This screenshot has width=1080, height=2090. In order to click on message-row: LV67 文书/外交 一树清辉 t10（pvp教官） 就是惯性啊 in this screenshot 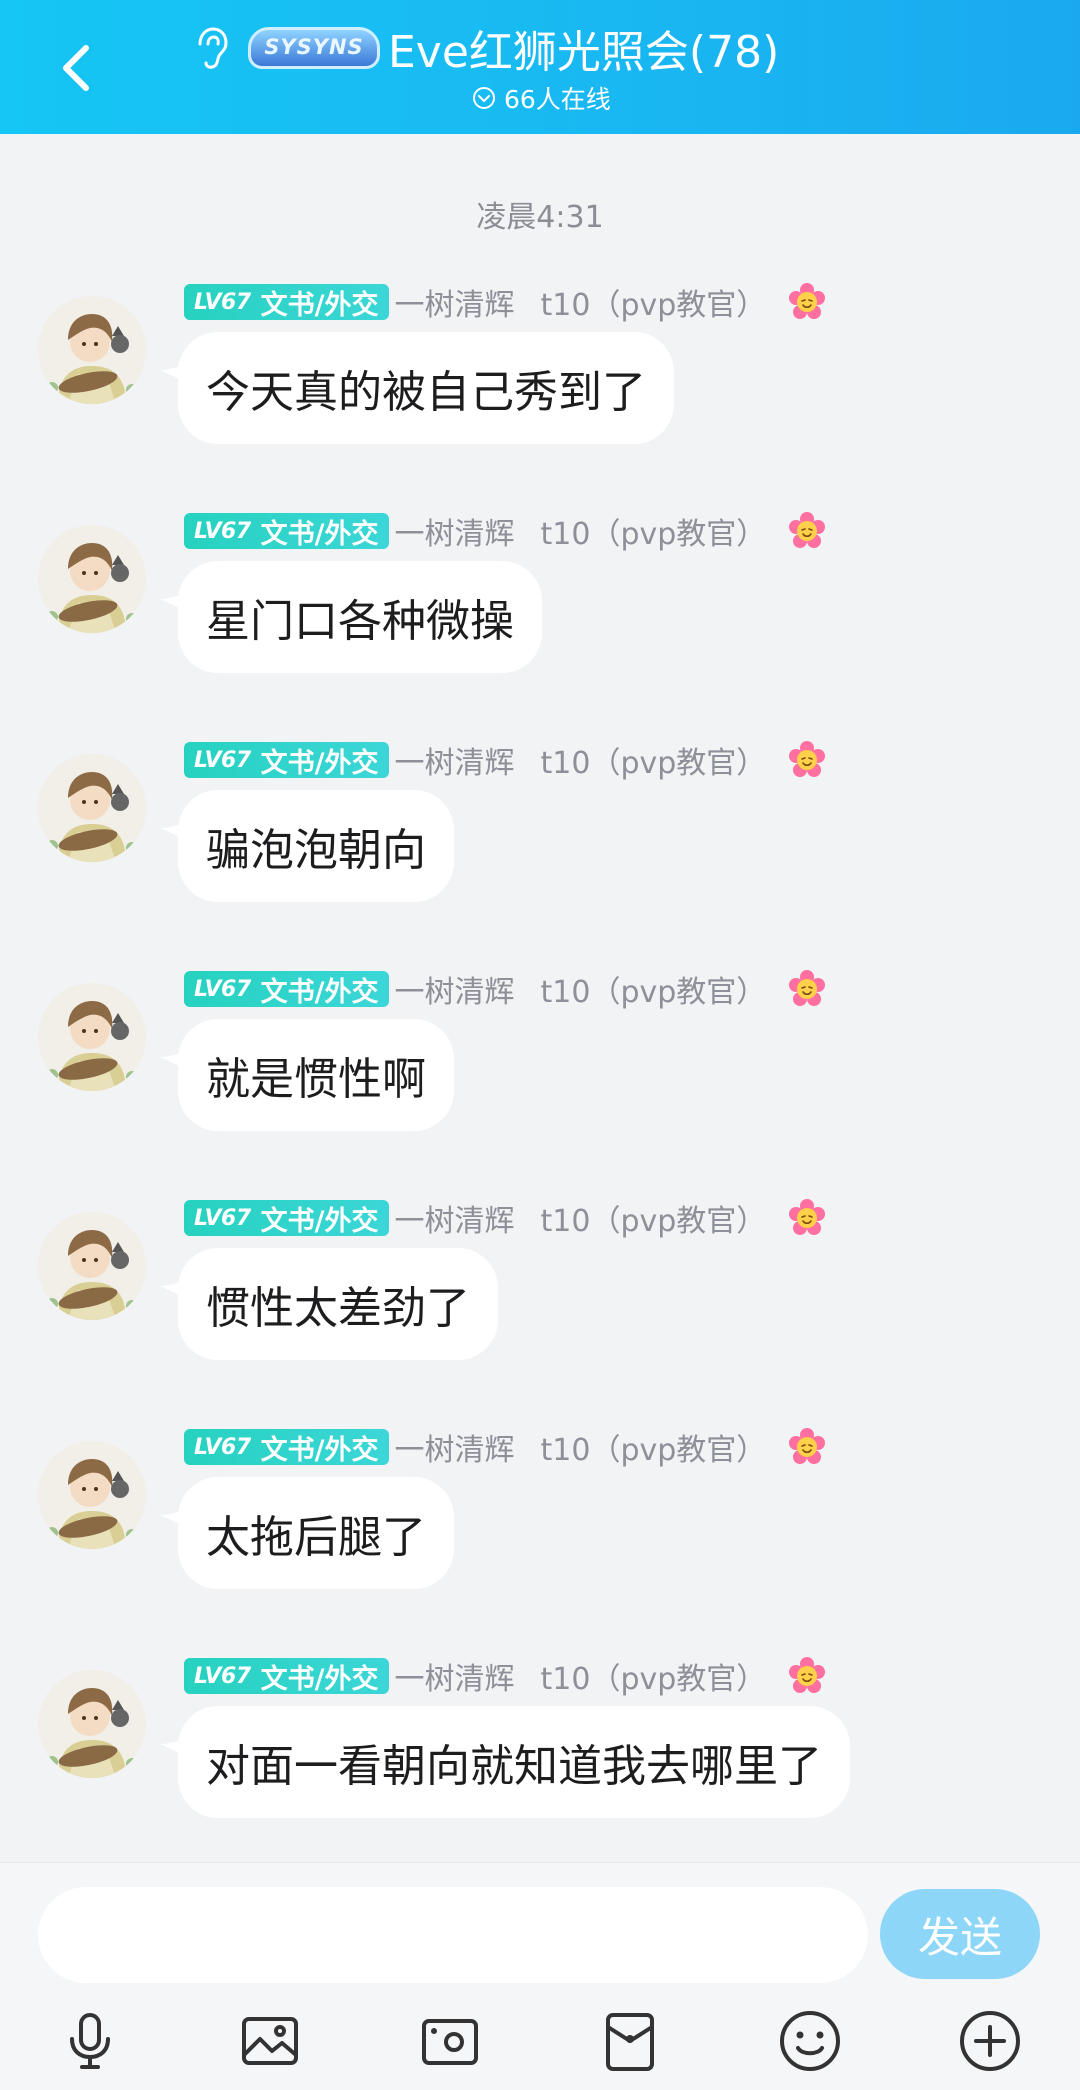, I will do `click(540, 1079)`.